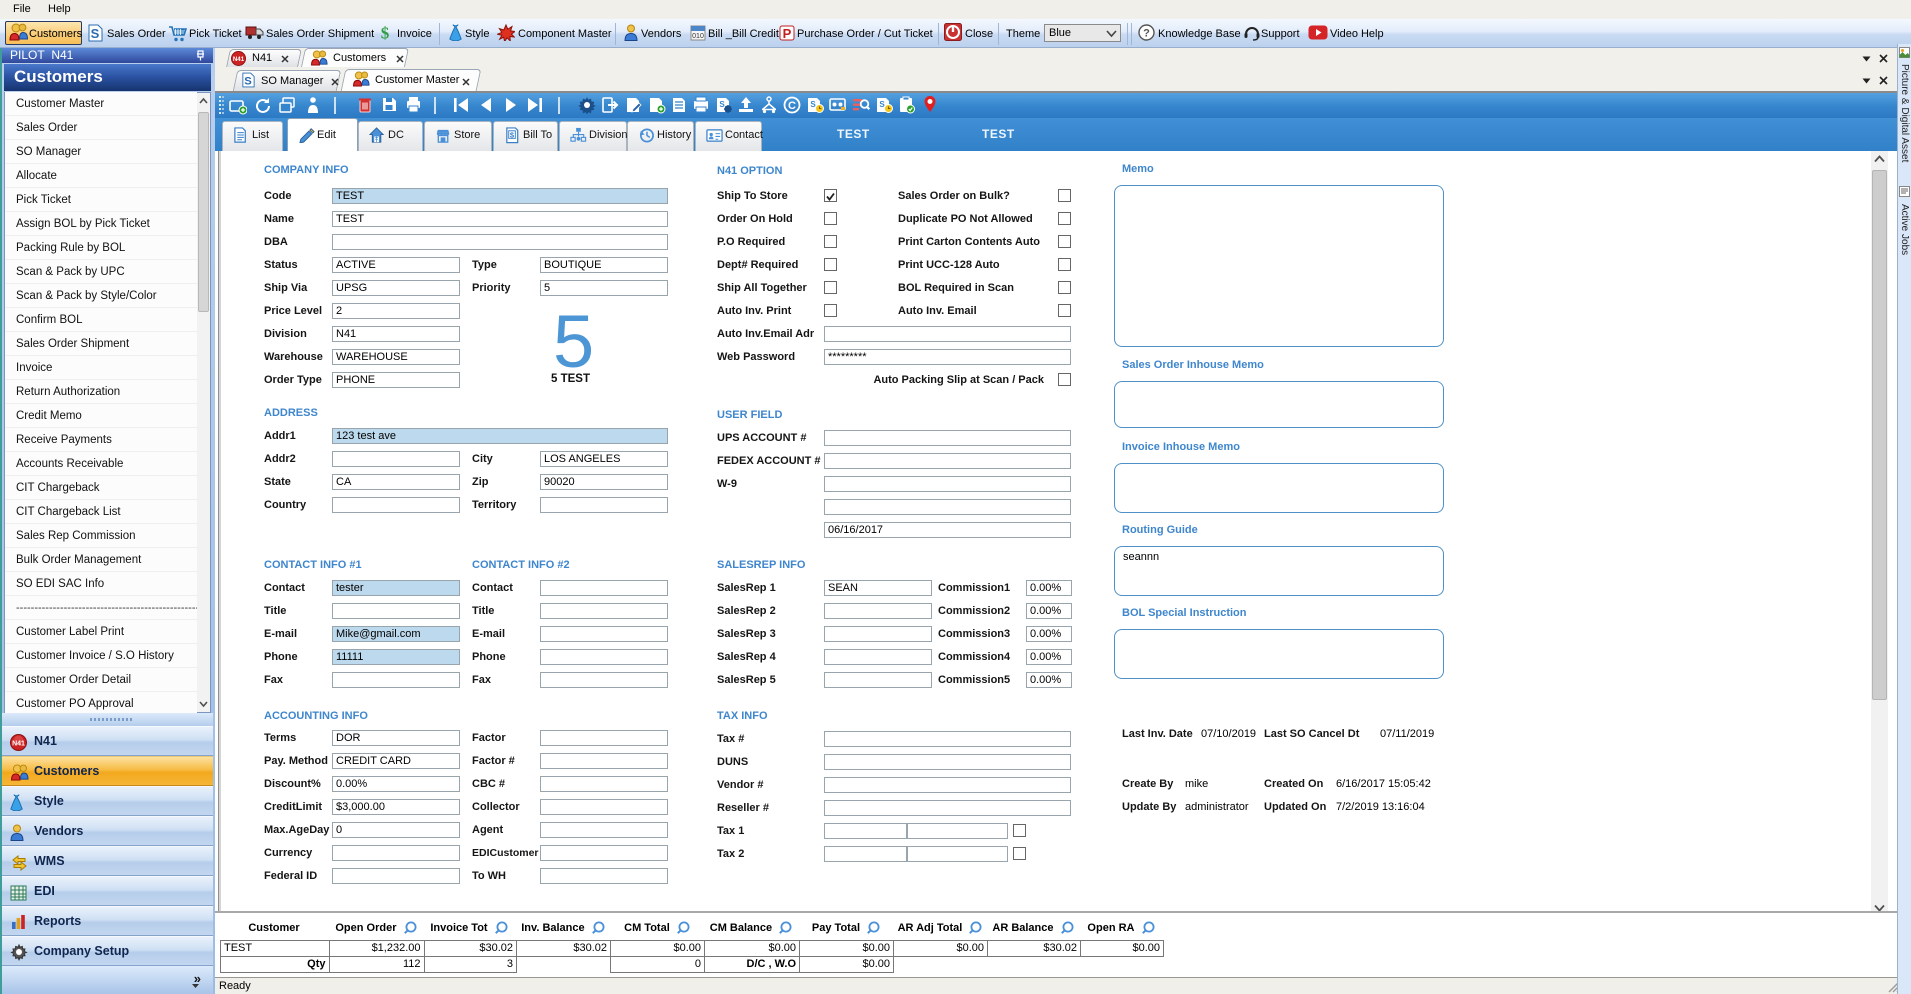 The width and height of the screenshot is (1911, 994). Describe the element at coordinates (787, 33) in the screenshot. I see `svg-text: P` at that location.